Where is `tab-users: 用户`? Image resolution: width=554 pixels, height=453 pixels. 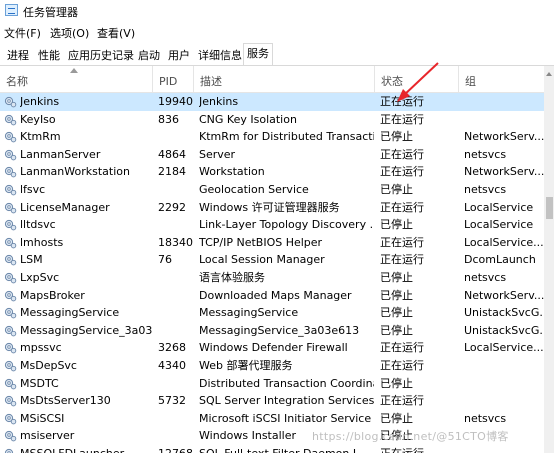 tab-users: 用户 is located at coordinates (179, 54).